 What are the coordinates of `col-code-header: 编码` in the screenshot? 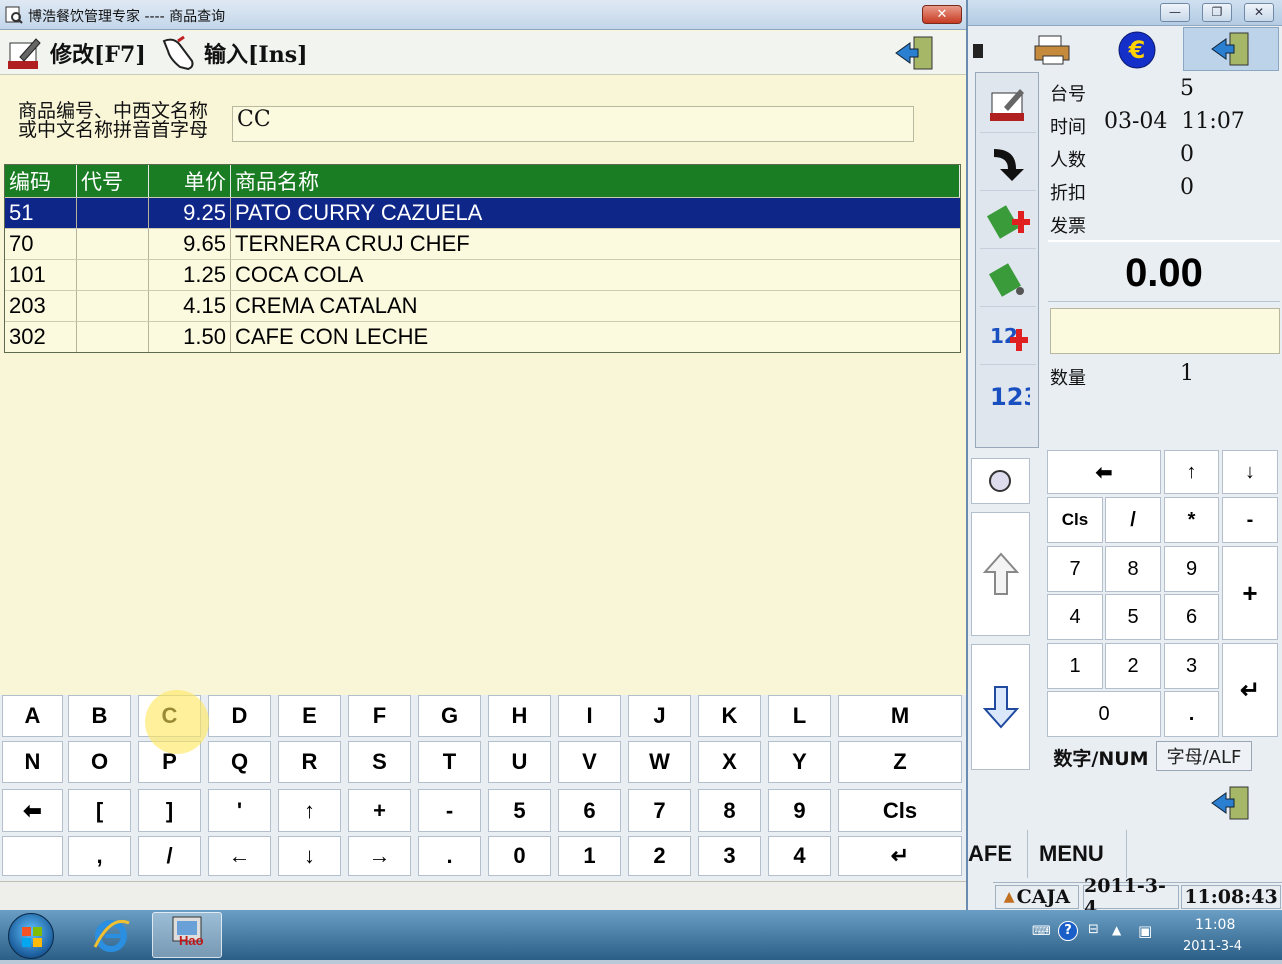 It's located at (41, 181).